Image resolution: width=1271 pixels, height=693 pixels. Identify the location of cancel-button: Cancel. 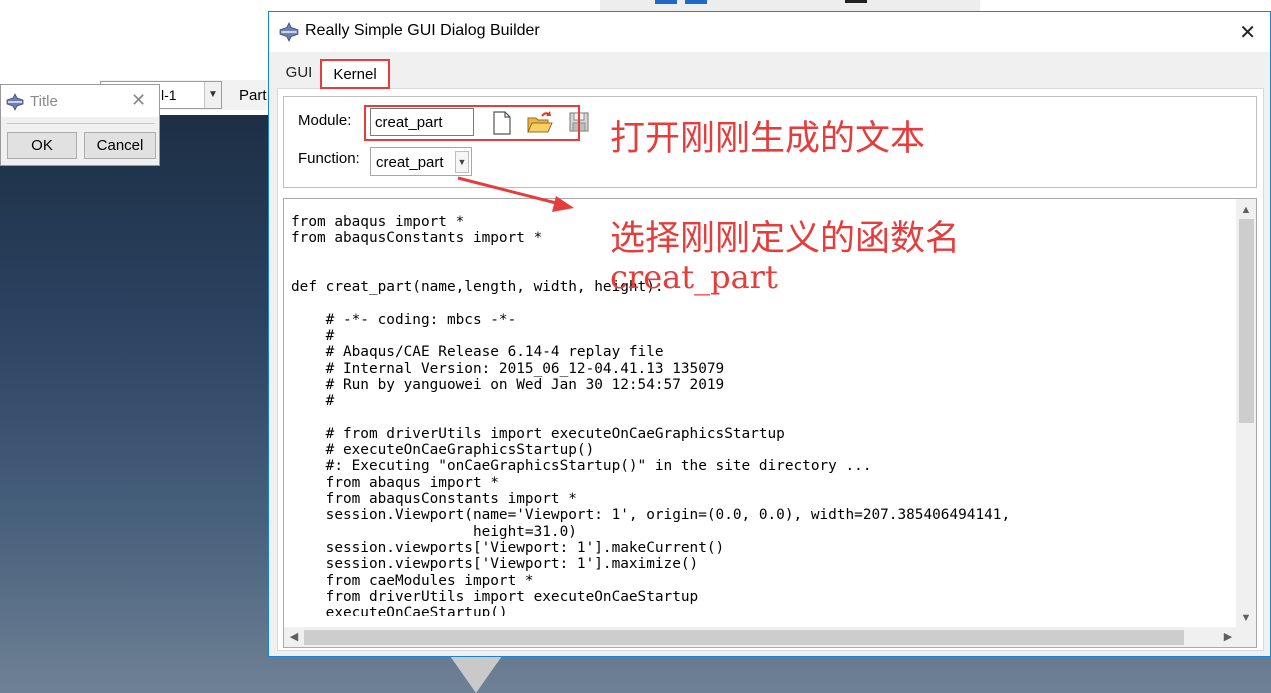
(120, 145).